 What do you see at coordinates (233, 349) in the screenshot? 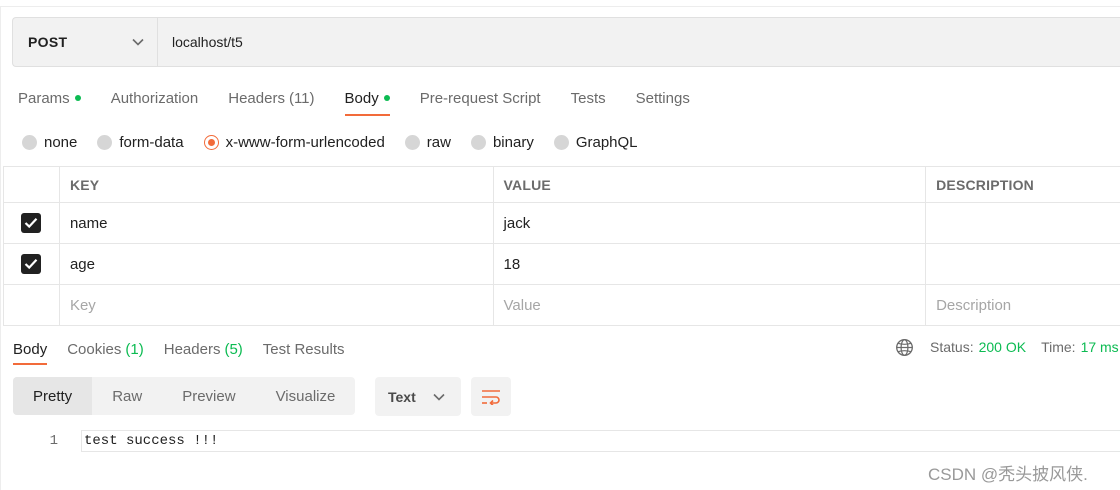
I see `response-headers-count: (5)` at bounding box center [233, 349].